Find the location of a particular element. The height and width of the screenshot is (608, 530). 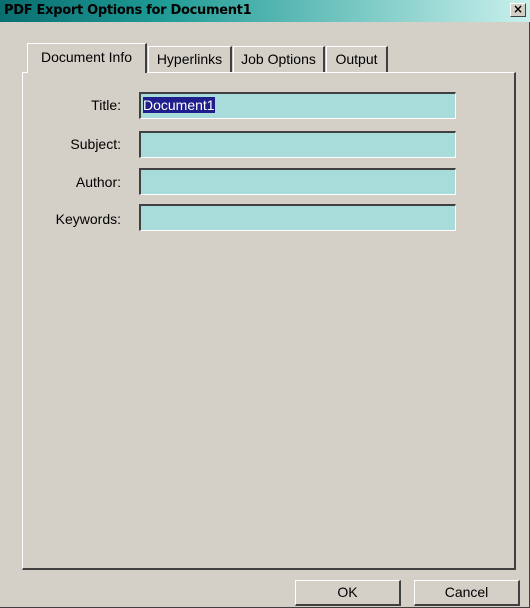

close-icon: × is located at coordinates (518, 9).